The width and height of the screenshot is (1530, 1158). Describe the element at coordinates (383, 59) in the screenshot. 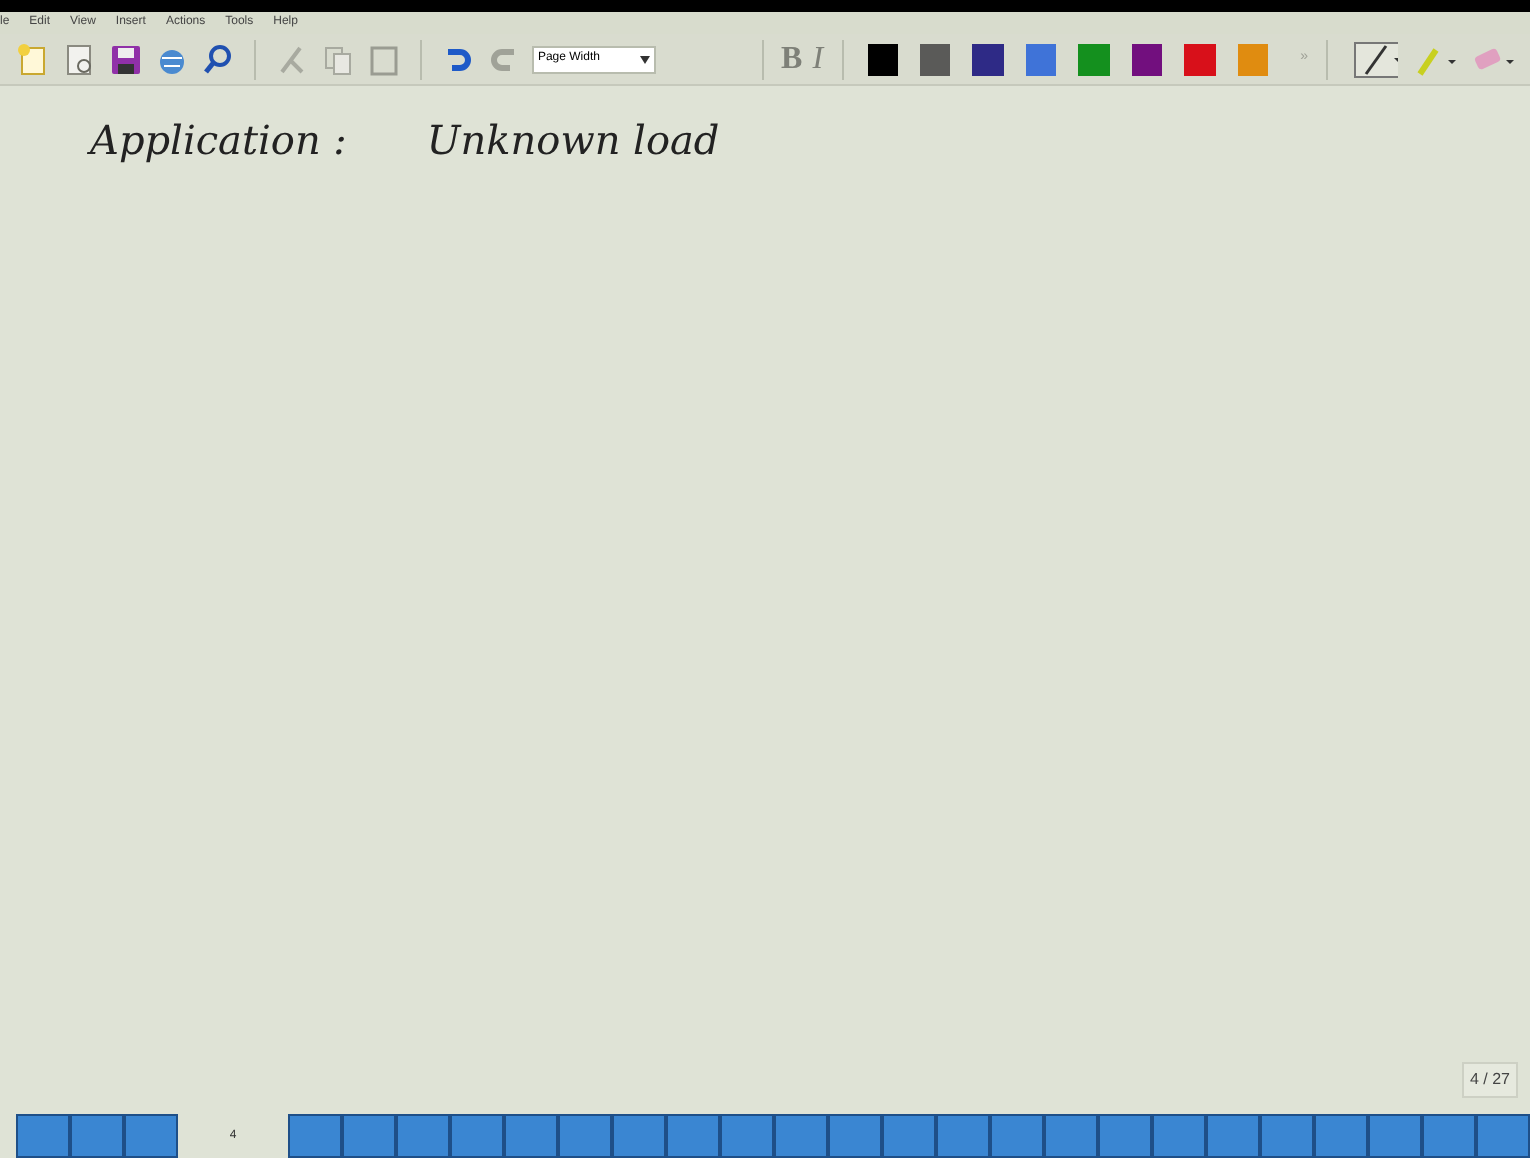

I see `paste-icon` at that location.